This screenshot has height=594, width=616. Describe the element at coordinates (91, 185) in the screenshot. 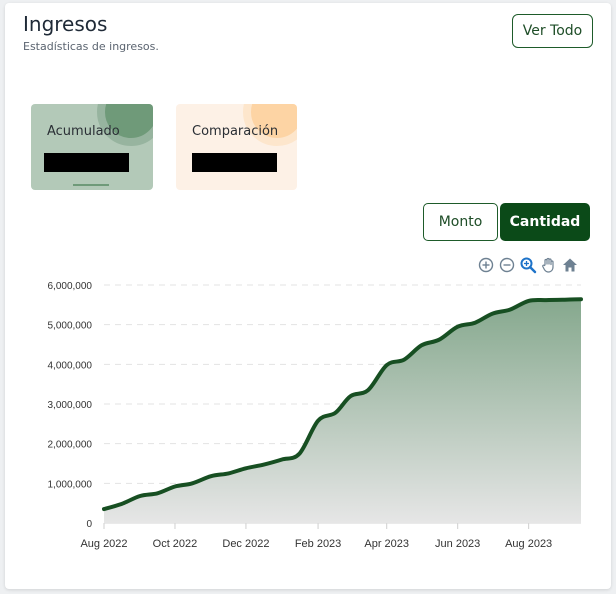

I see `active-indicator` at that location.